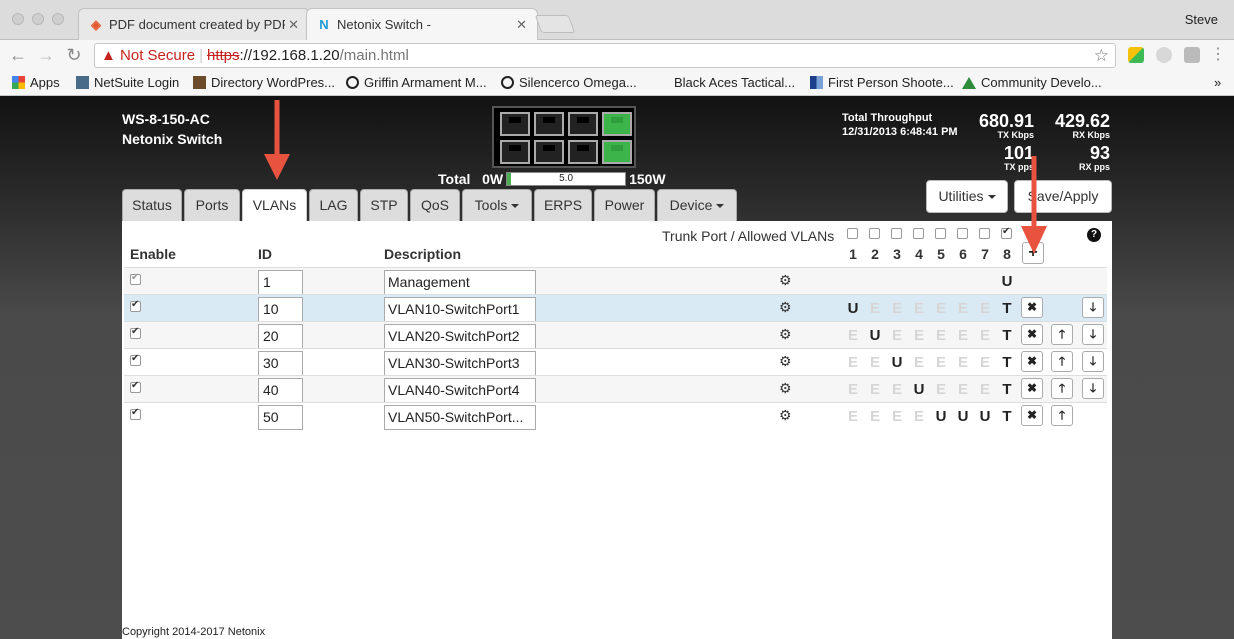  What do you see at coordinates (1201, 19) in the screenshot?
I see `profile-name: Steve` at bounding box center [1201, 19].